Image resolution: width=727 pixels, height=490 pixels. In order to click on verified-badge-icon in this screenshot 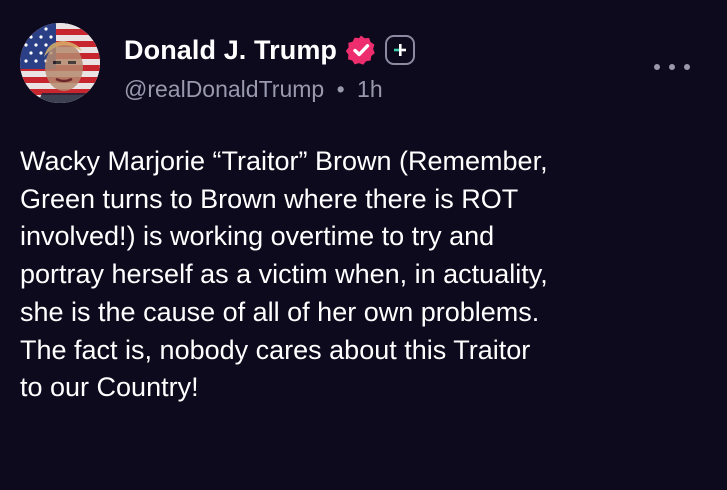, I will do `click(361, 50)`.